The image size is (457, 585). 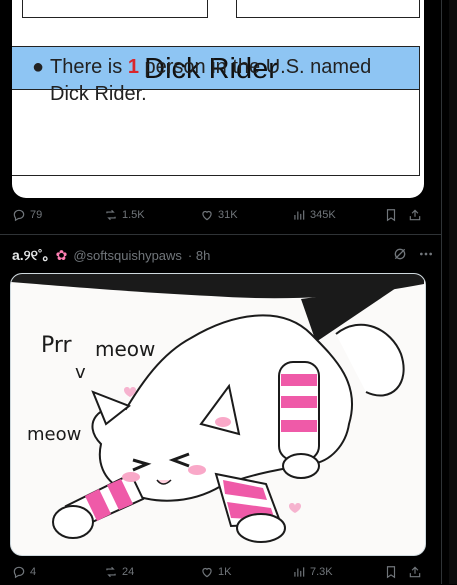 I want to click on reply-count: 79, so click(x=36, y=215).